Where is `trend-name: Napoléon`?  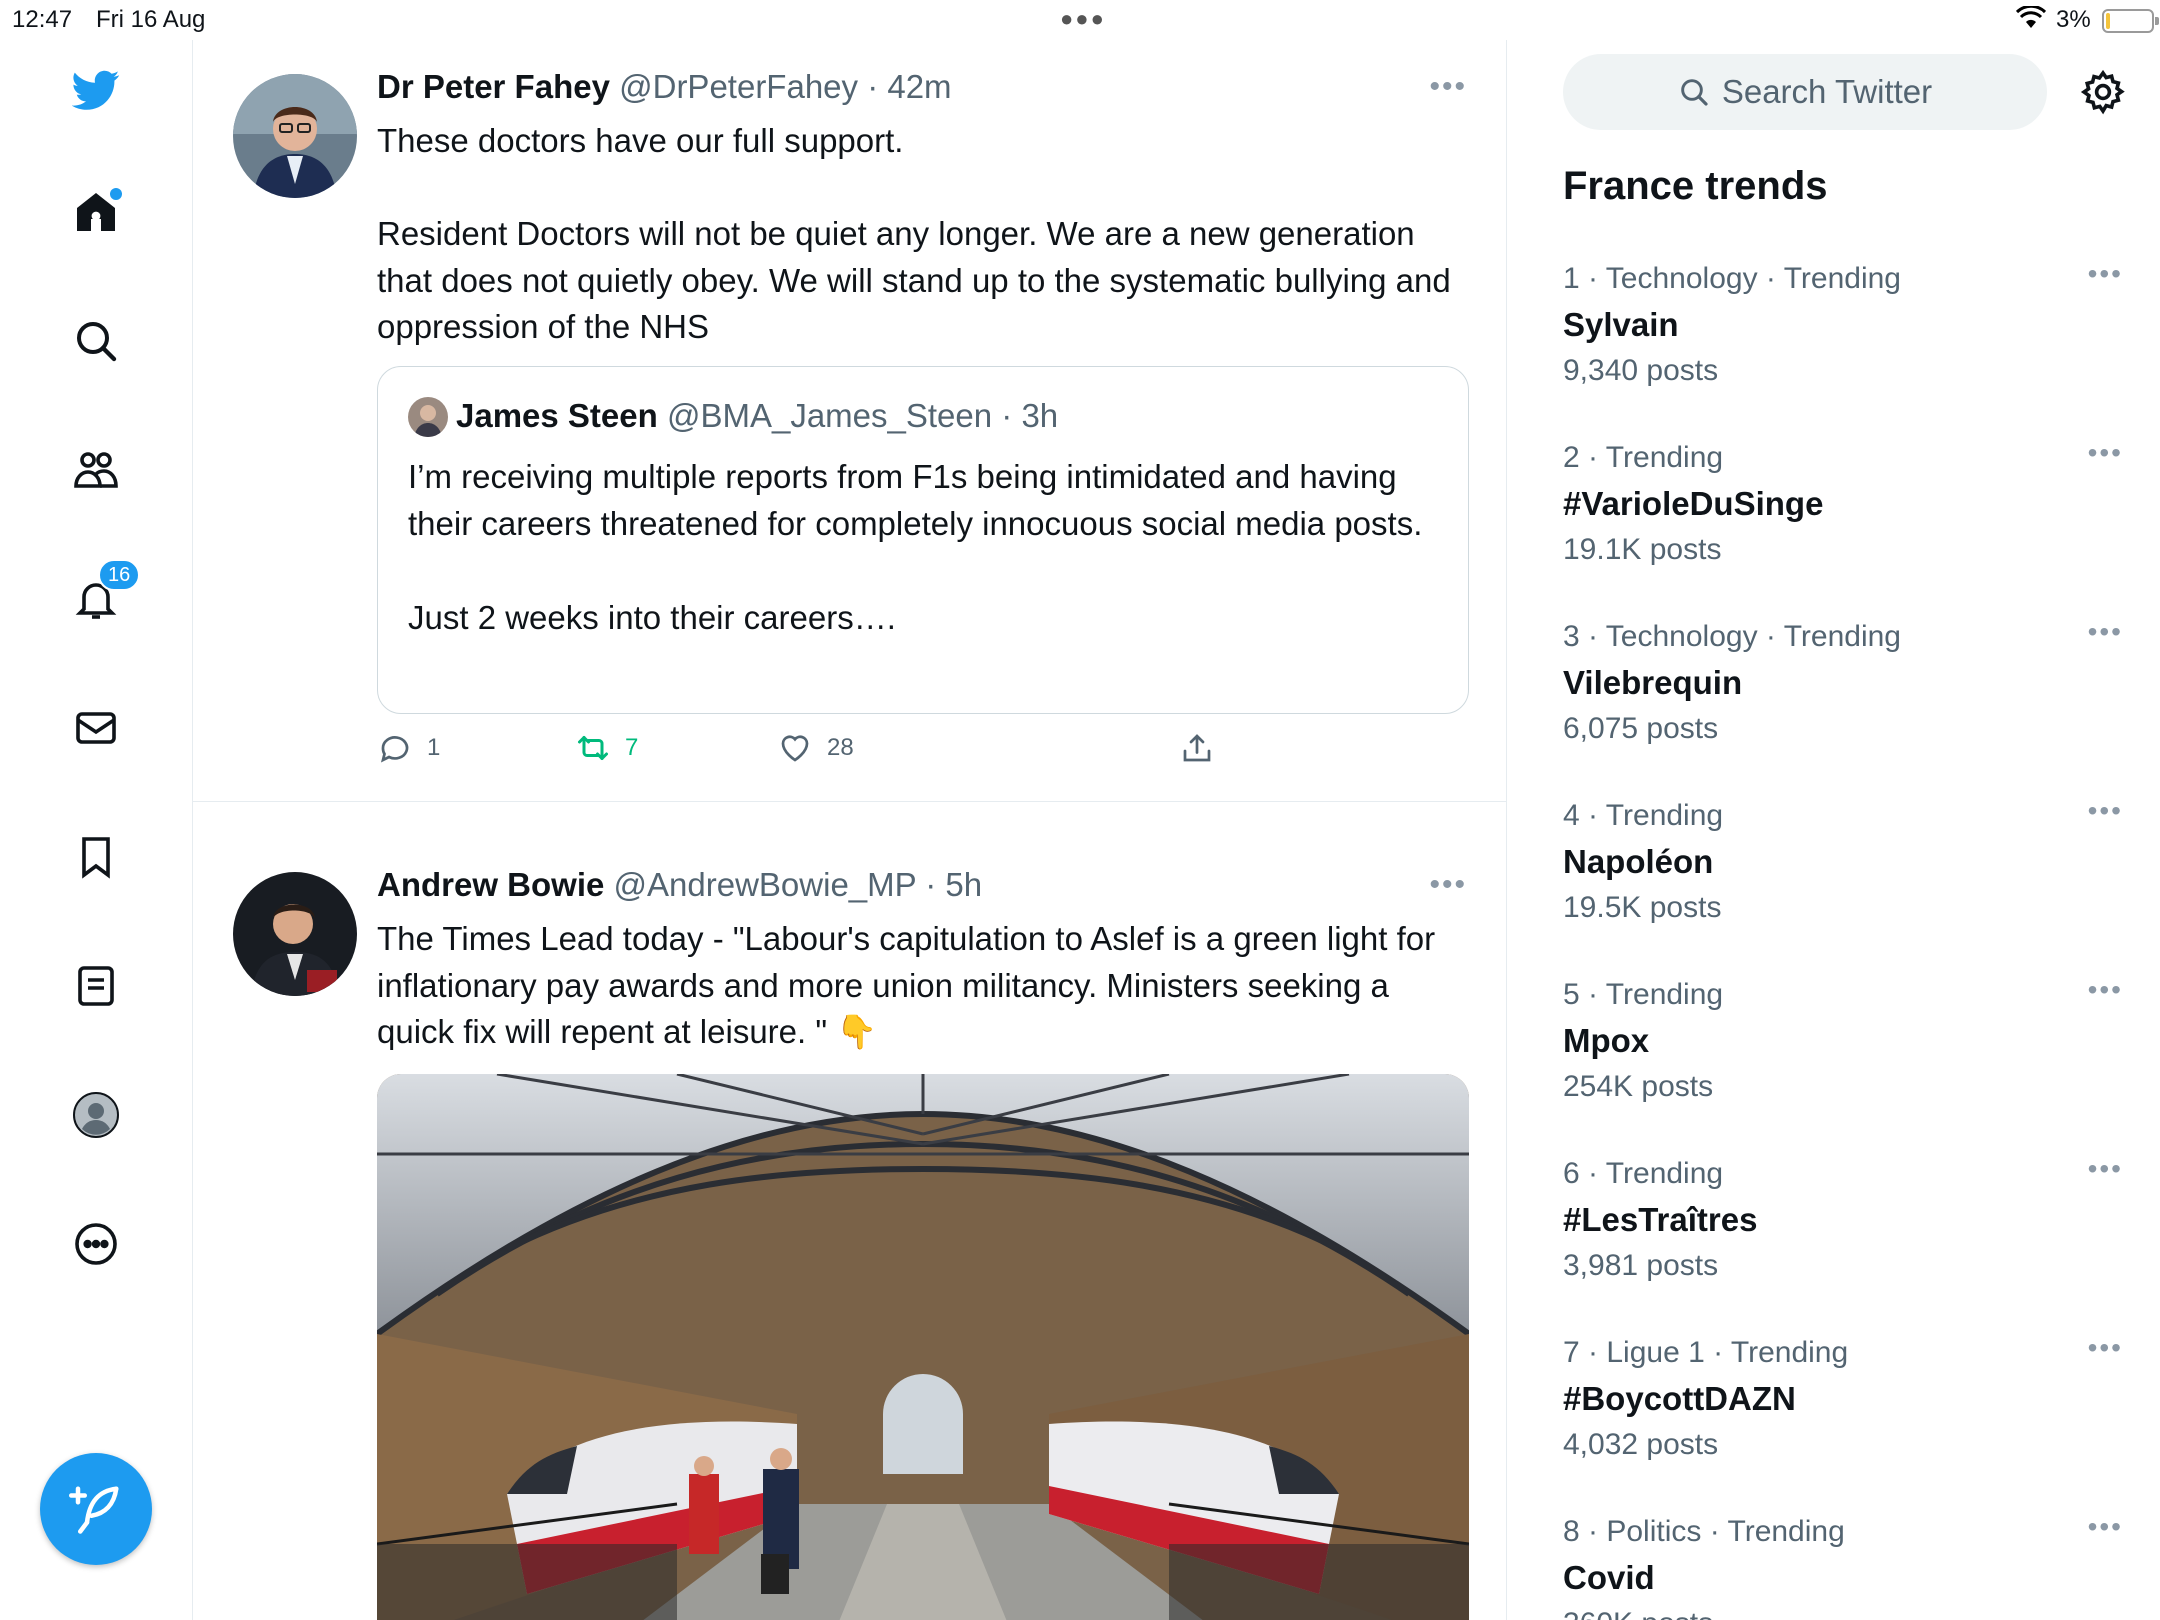
trend-name: Napoléon is located at coordinates (1638, 861).